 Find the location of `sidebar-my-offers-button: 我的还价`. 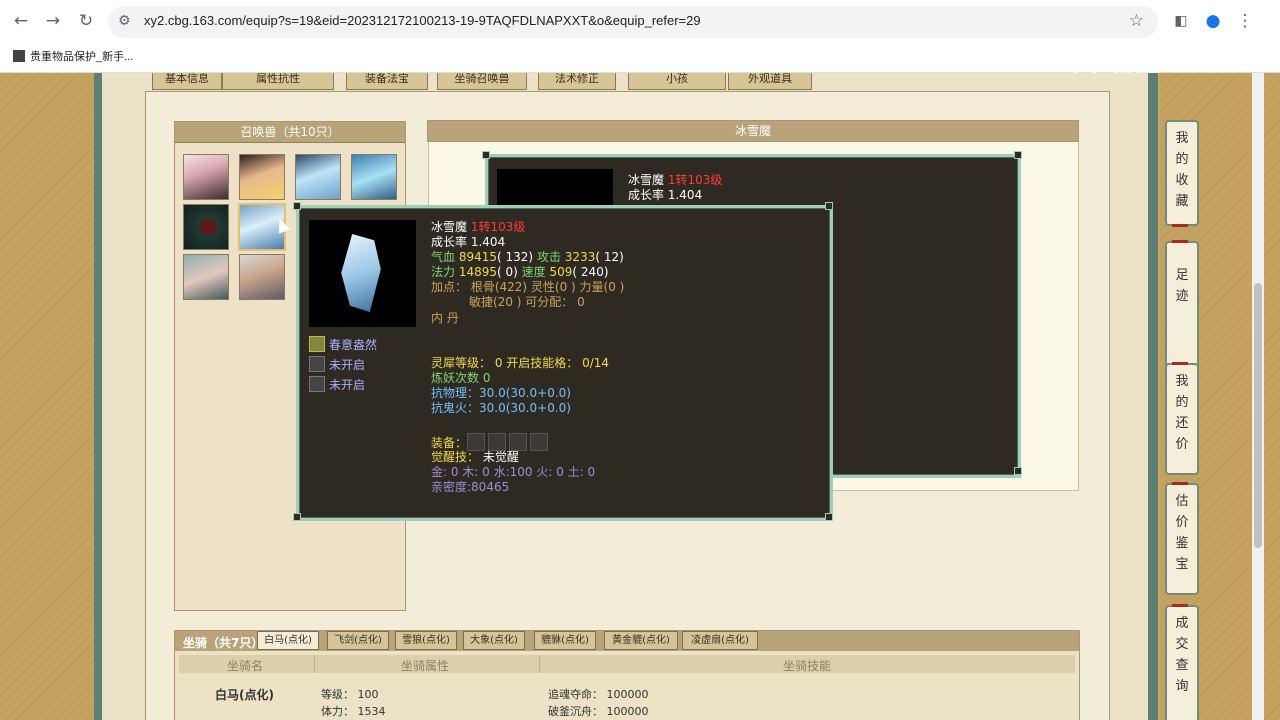

sidebar-my-offers-button: 我的还价 is located at coordinates (1182, 418).